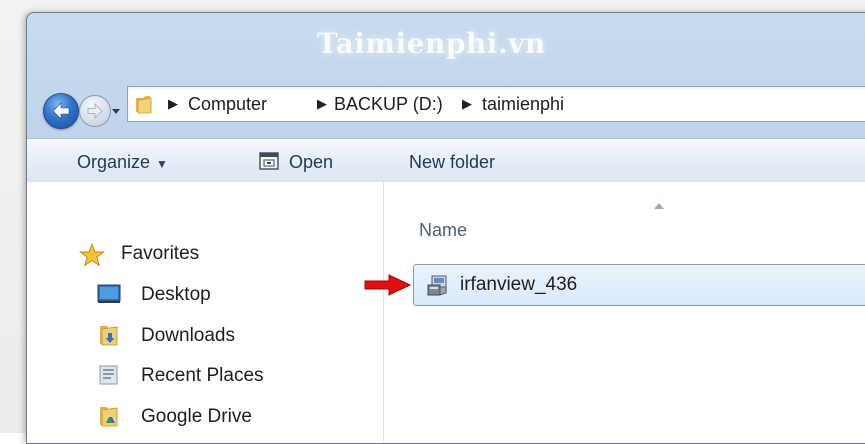 This screenshot has width=865, height=444. What do you see at coordinates (227, 104) in the screenshot?
I see `breadcrumb-computer: Computer` at bounding box center [227, 104].